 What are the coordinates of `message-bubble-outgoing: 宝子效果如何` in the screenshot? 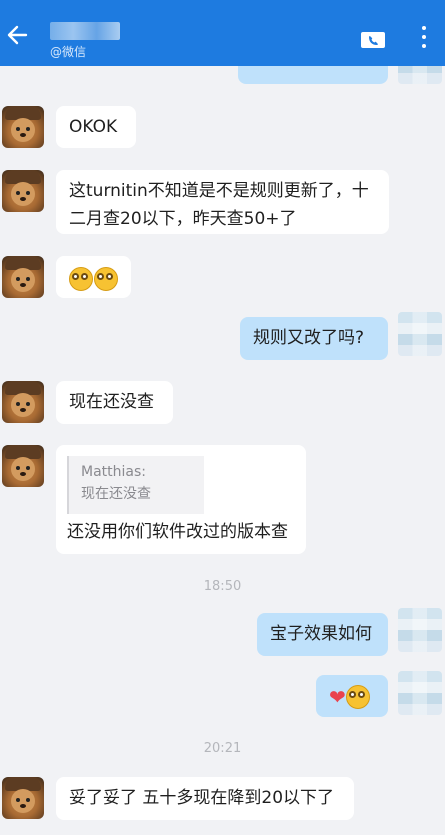 It's located at (322, 634).